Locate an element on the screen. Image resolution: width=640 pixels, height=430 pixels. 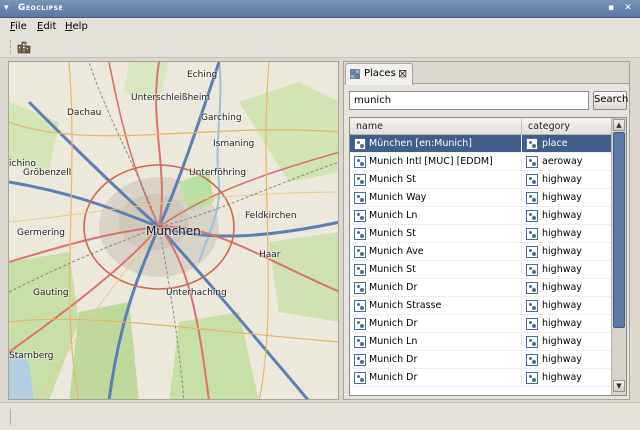
status-separator is located at coordinates (10, 417).